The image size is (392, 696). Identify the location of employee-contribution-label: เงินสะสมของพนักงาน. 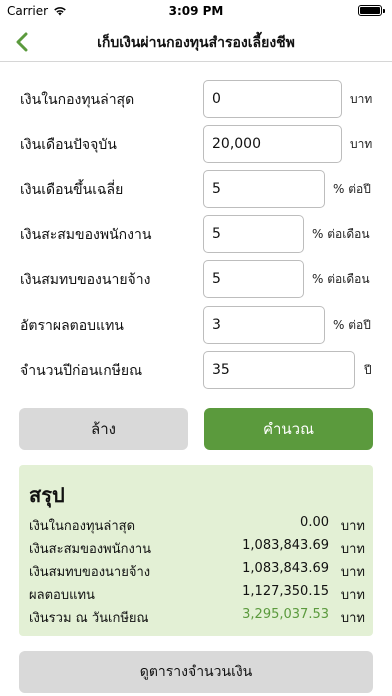
(86, 235).